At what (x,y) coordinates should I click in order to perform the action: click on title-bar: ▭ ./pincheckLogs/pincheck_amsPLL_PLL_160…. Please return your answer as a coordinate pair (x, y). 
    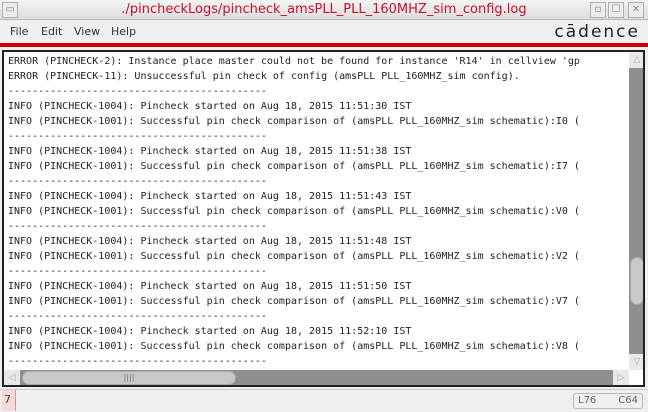
    Looking at the image, I should click on (324, 10).